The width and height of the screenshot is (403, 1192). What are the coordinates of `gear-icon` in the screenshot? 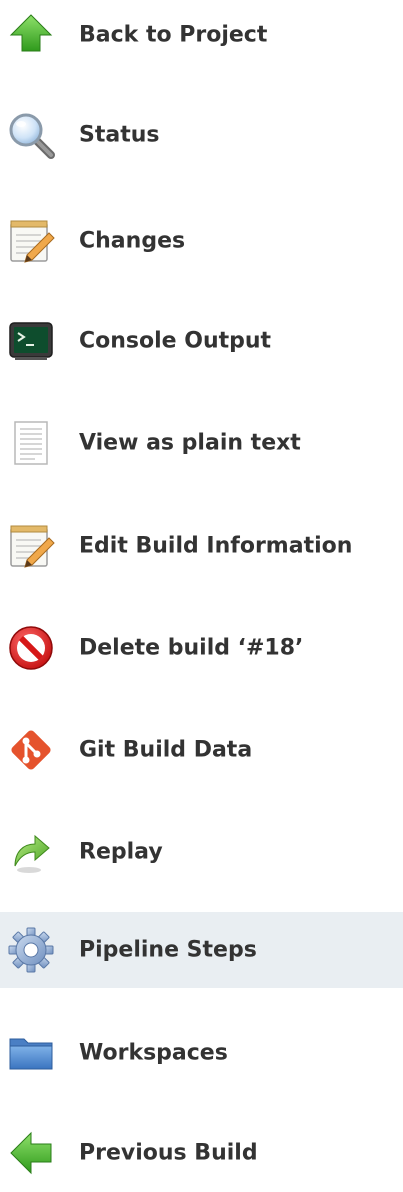 It's located at (31, 950).